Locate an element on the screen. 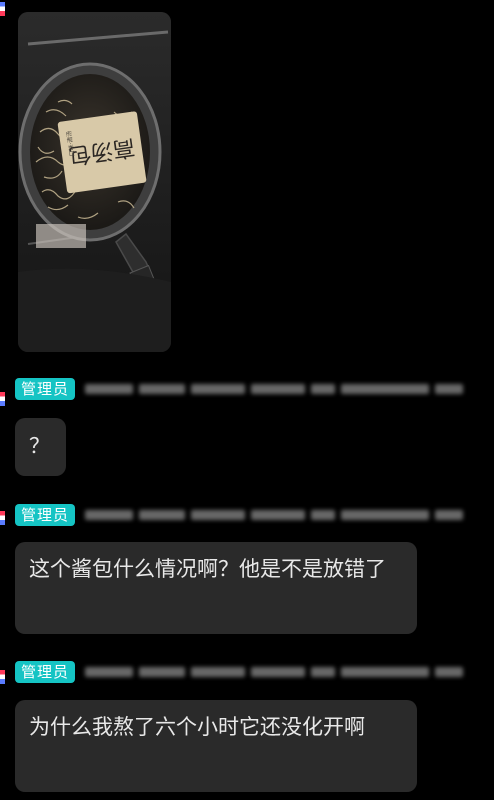 The height and width of the screenshot is (800, 494). noodle-pot-photo: 高汤包 口味·清汤 is located at coordinates (94, 182).